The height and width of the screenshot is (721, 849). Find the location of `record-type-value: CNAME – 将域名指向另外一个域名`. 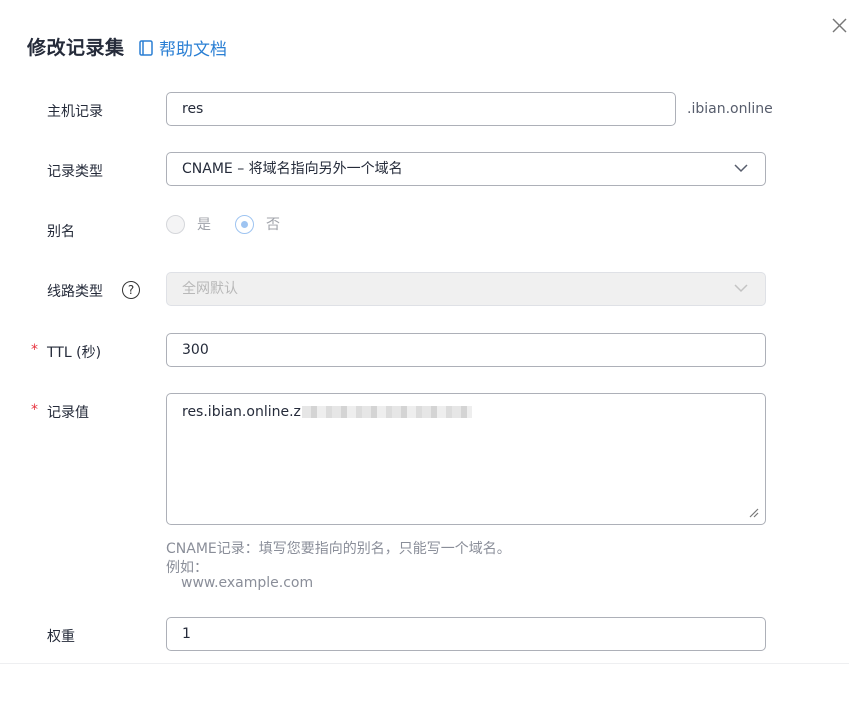

record-type-value: CNAME – 将域名指向另外一个域名 is located at coordinates (292, 169).